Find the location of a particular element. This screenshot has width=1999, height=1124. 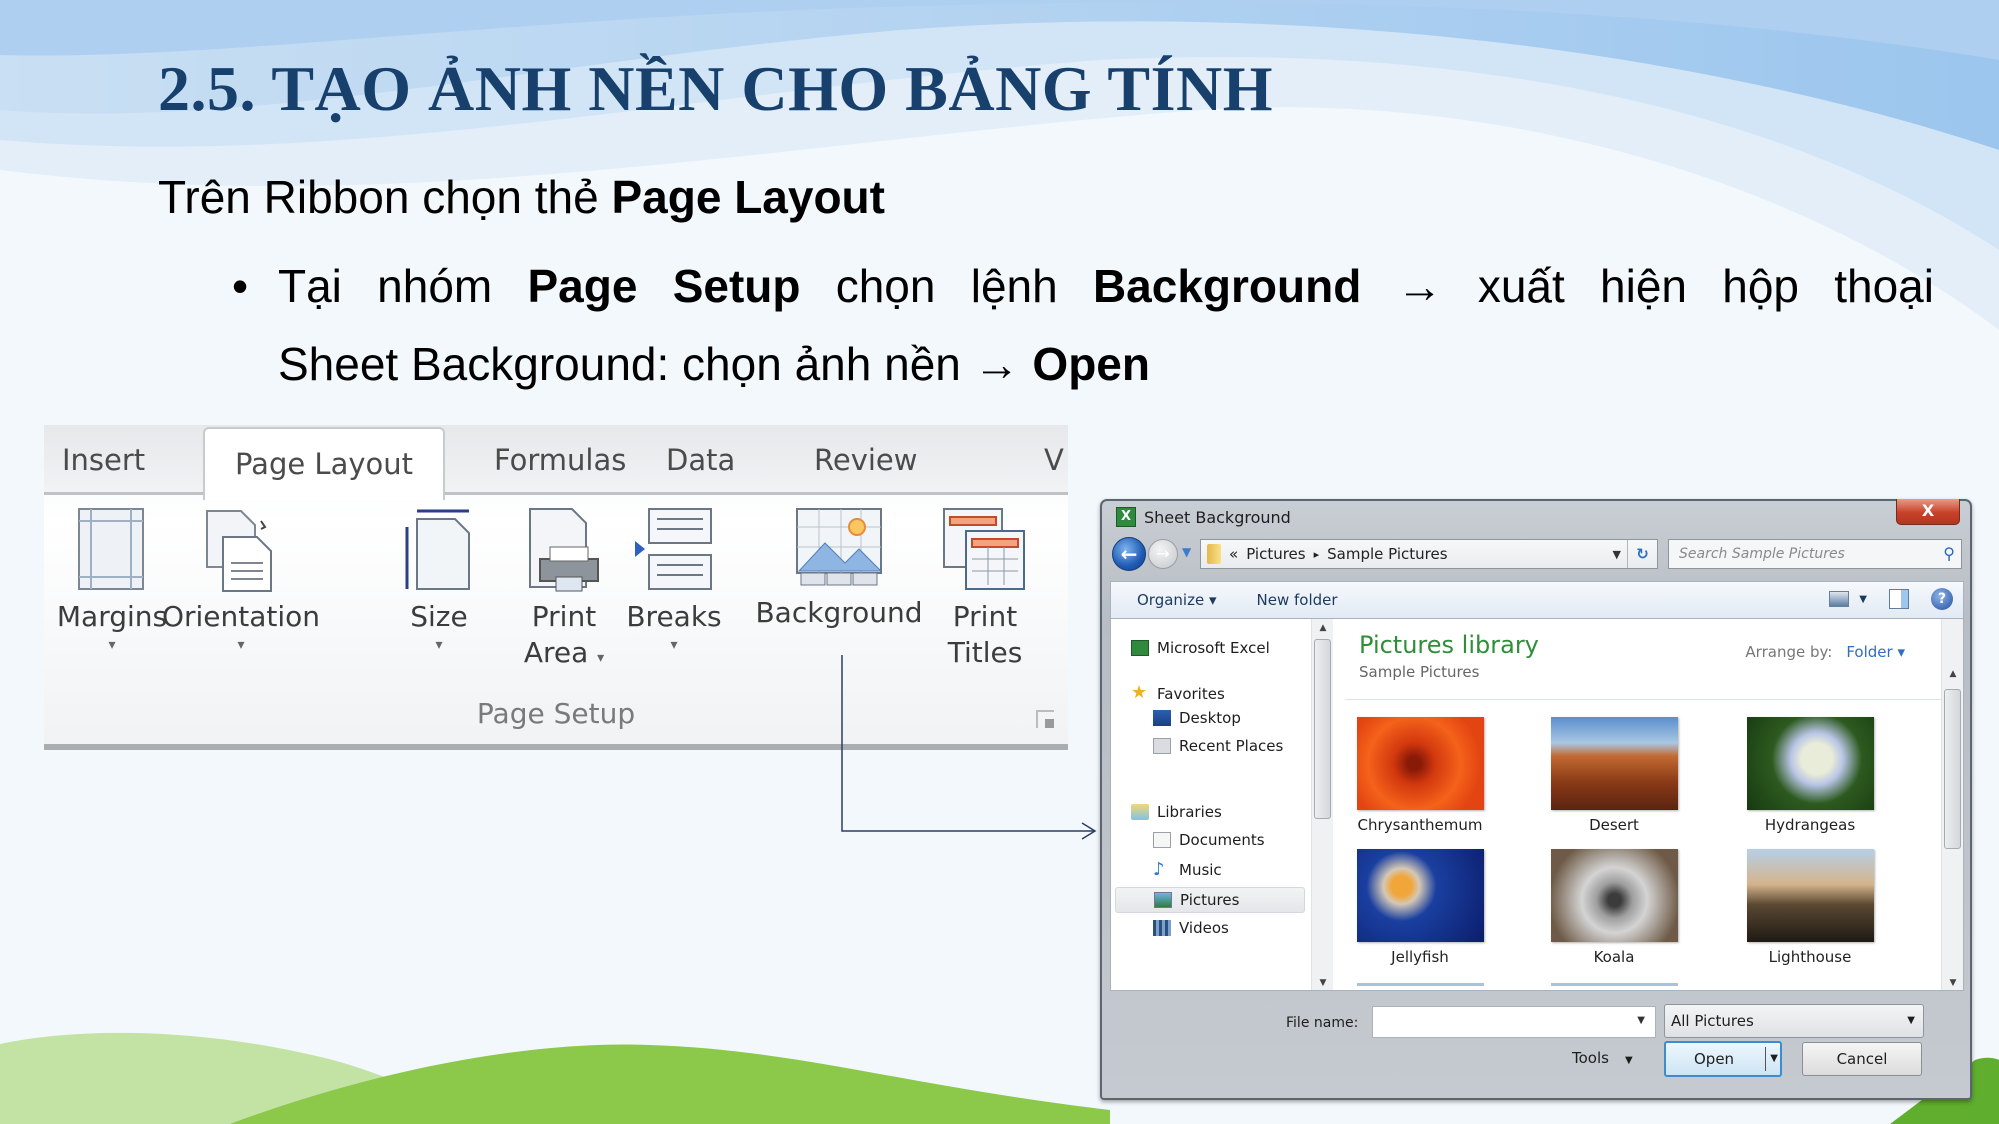

tools-button: Tools ▼ is located at coordinates (1602, 1058).